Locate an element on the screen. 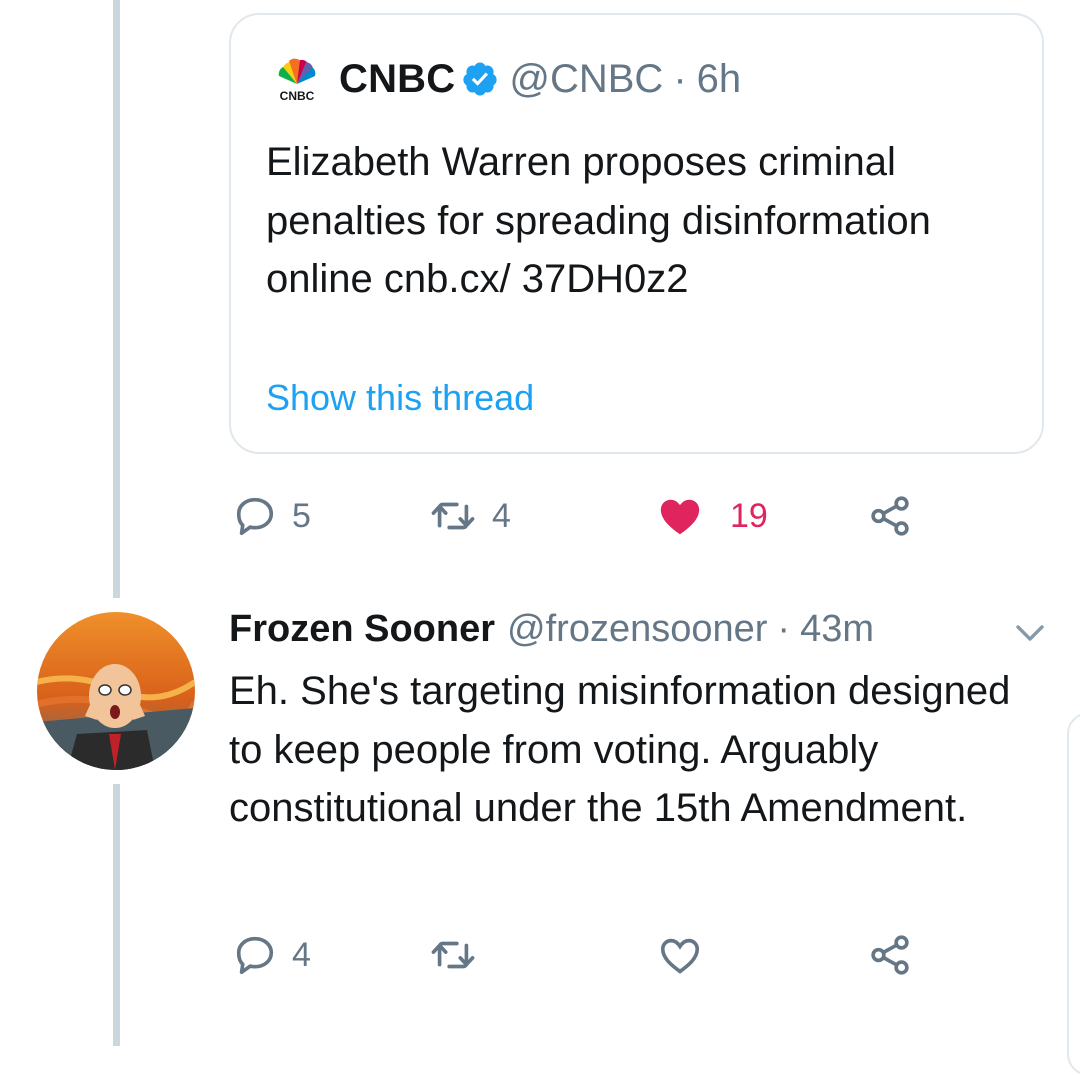  reply-count: 5 is located at coordinates (301, 515).